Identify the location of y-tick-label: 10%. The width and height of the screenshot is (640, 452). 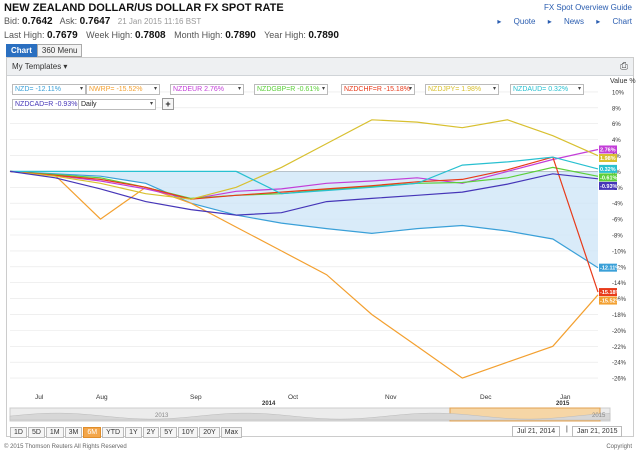
(618, 93).